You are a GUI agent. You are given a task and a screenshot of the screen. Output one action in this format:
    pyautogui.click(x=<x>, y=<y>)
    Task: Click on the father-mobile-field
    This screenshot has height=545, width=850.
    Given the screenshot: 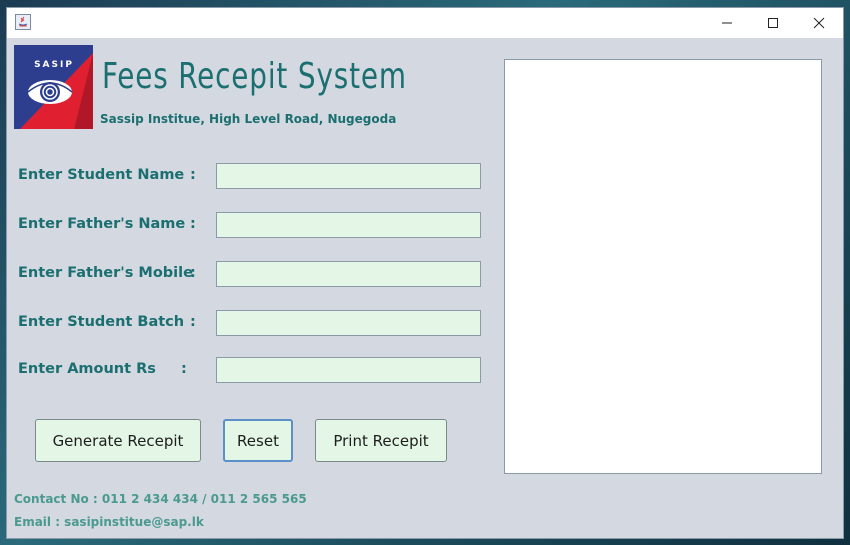 What is the action you would take?
    pyautogui.click(x=348, y=274)
    